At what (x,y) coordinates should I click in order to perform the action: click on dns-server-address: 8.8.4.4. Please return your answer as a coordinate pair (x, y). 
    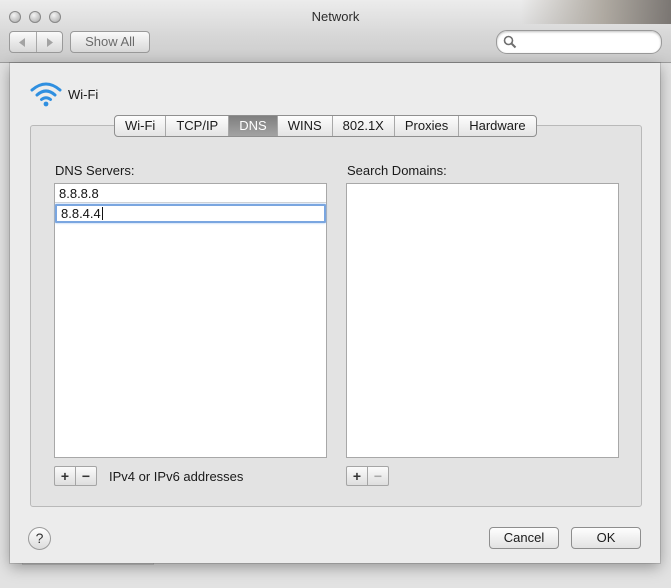
    Looking at the image, I should click on (81, 213).